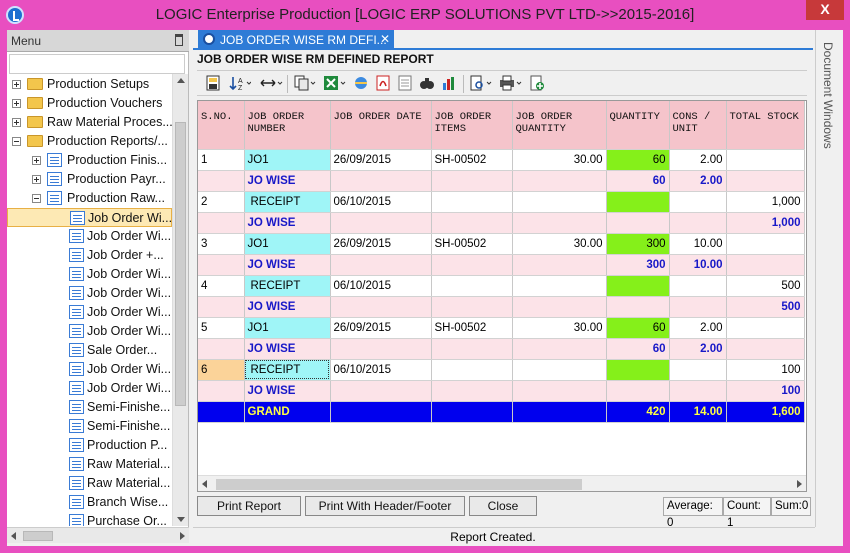 The image size is (850, 553). What do you see at coordinates (698, 412) in the screenshot?
I see `cell-cons-unit: 14.00` at bounding box center [698, 412].